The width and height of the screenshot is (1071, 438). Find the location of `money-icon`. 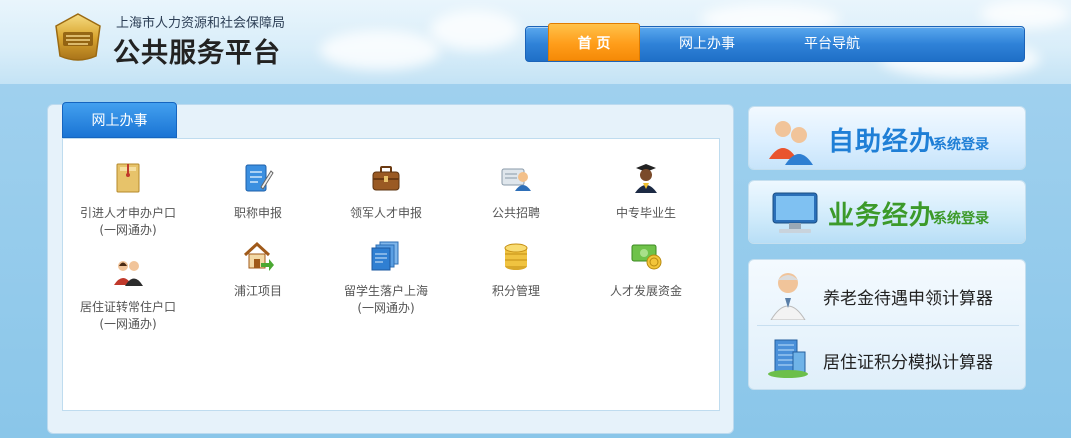

money-icon is located at coordinates (646, 257).